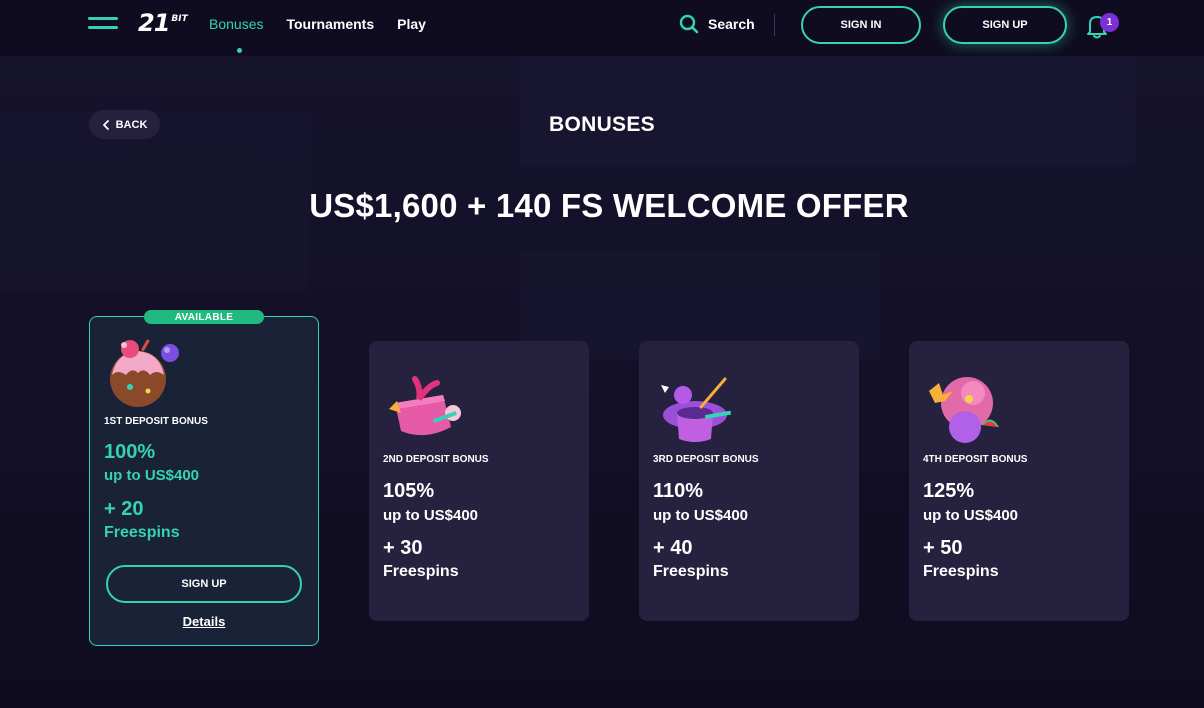 Image resolution: width=1204 pixels, height=708 pixels. Describe the element at coordinates (678, 491) in the screenshot. I see `bonus-percent: 110%` at that location.